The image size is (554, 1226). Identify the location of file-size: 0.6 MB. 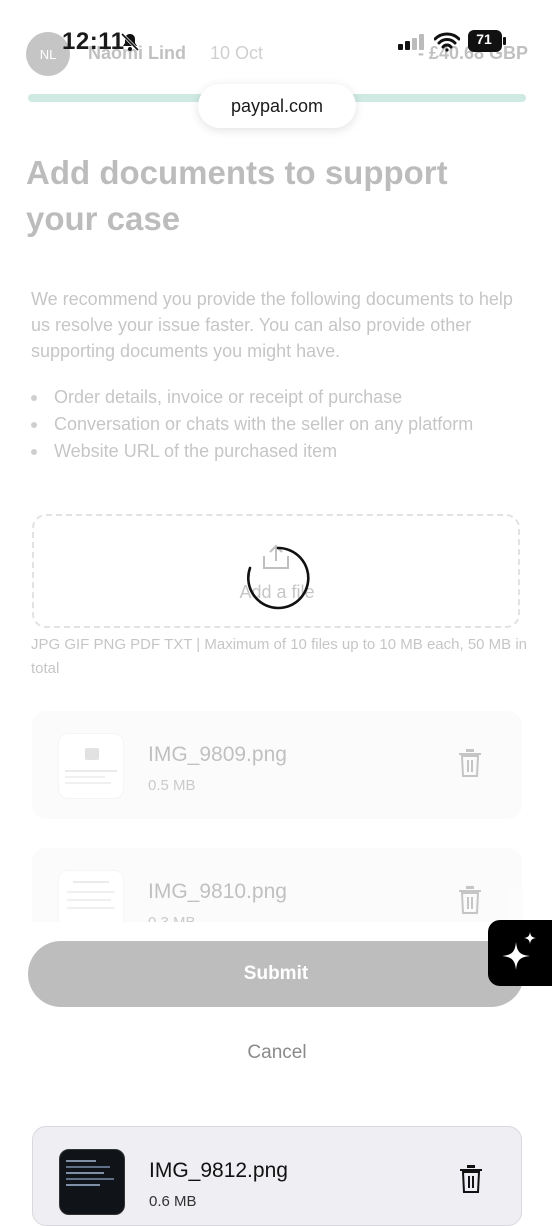
(173, 1201).